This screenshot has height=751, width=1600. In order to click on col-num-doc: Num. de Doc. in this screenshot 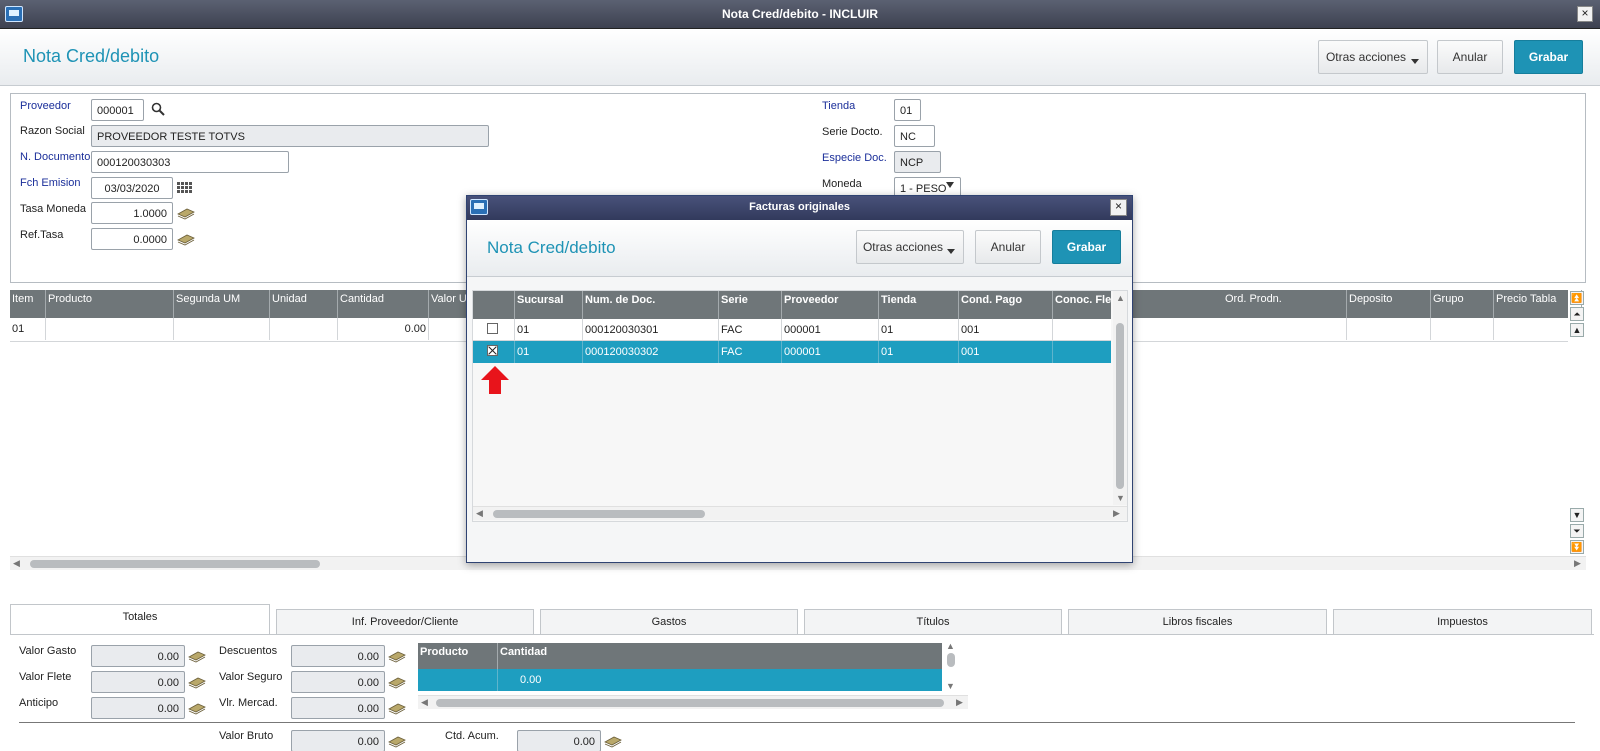, I will do `click(651, 305)`.